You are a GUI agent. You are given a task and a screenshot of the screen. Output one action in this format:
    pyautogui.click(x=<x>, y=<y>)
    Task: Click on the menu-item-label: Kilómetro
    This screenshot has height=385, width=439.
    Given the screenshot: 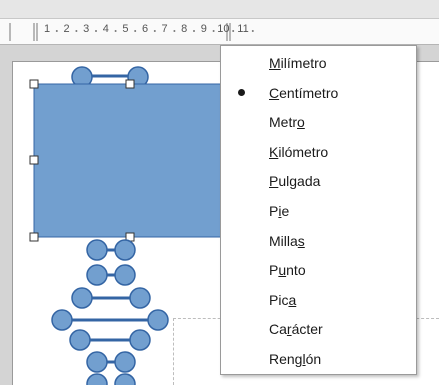 What is the action you would take?
    pyautogui.click(x=299, y=151)
    